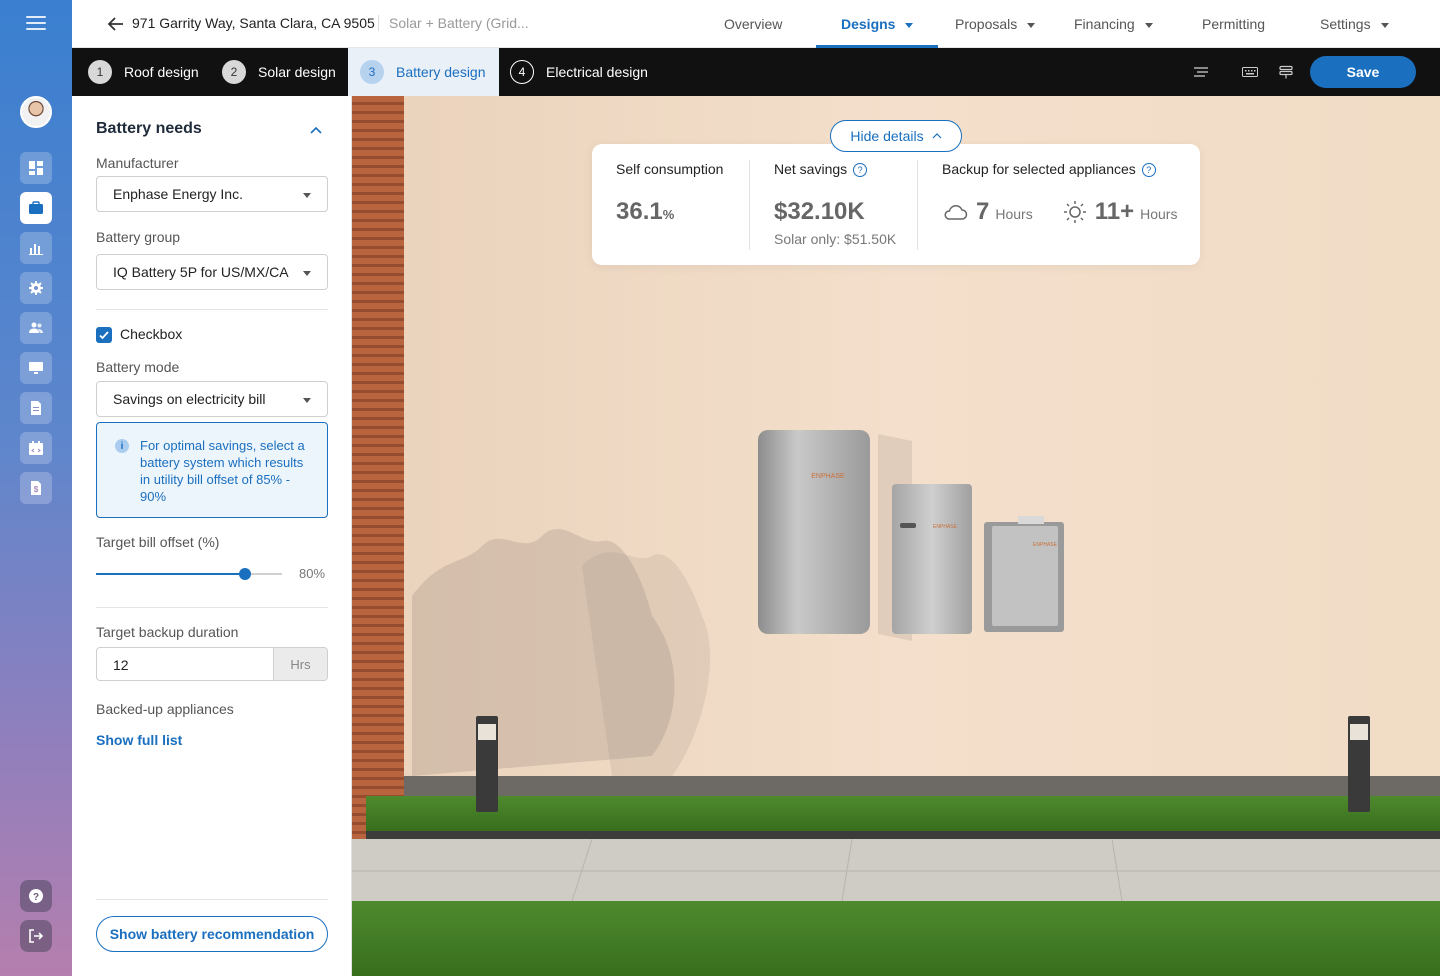 This screenshot has height=976, width=1440. Describe the element at coordinates (151, 334) in the screenshot. I see `checkbox-label: Checkbox` at that location.